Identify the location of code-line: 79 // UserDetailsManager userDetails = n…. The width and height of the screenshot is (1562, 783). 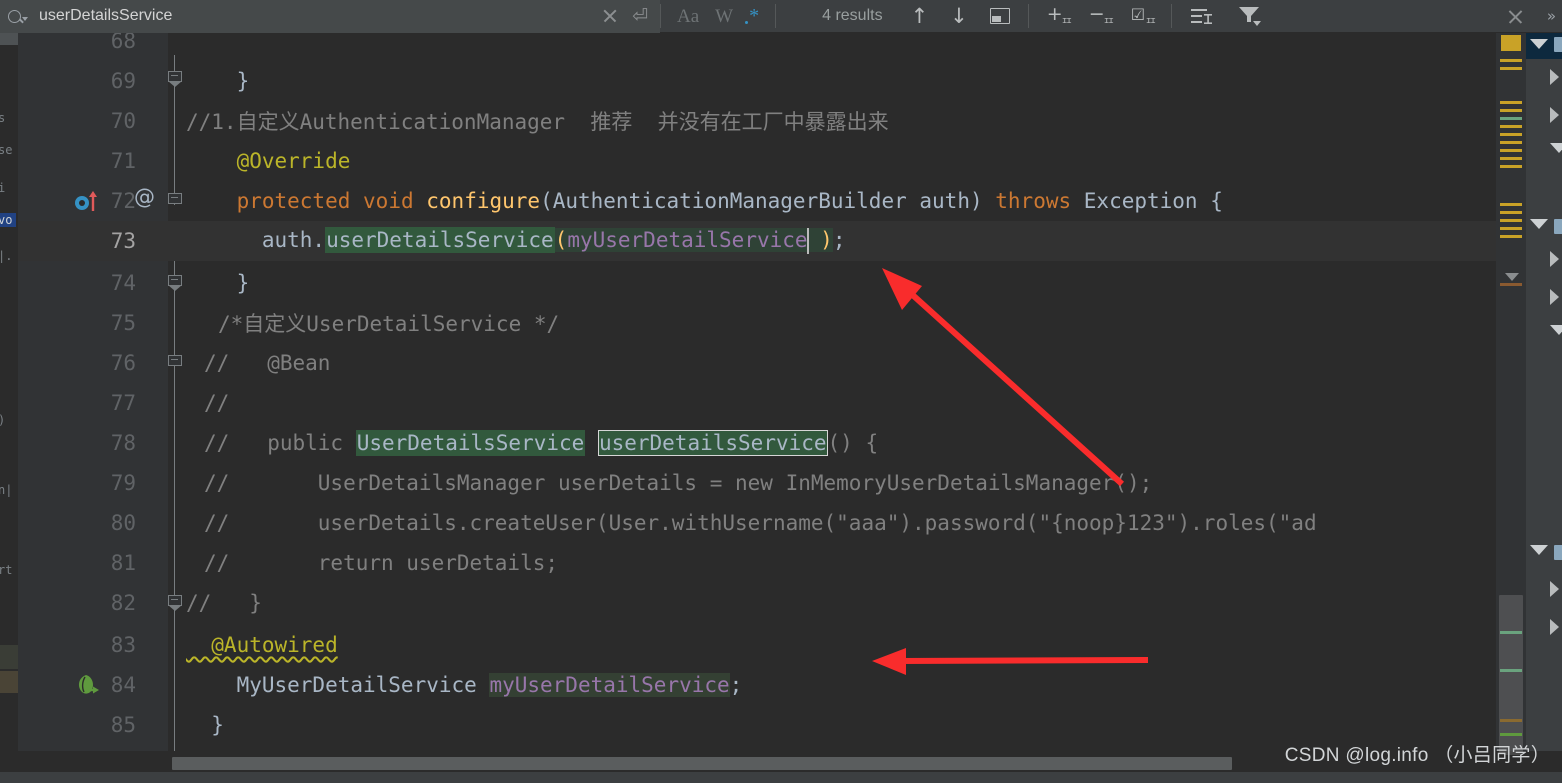
(757, 483).